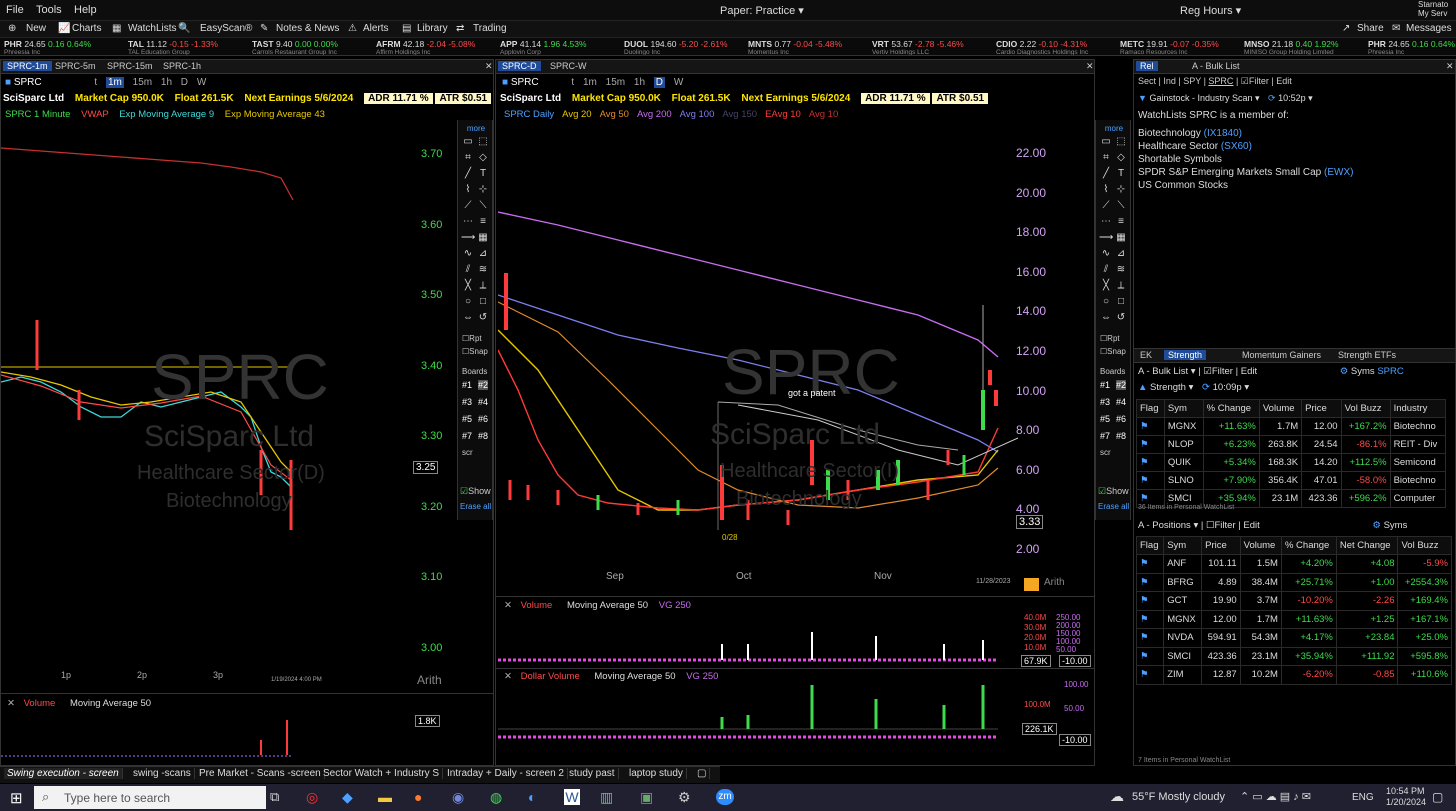 This screenshot has height=811, width=1456. I want to click on drawing-tool-icon: □, so click(483, 302).